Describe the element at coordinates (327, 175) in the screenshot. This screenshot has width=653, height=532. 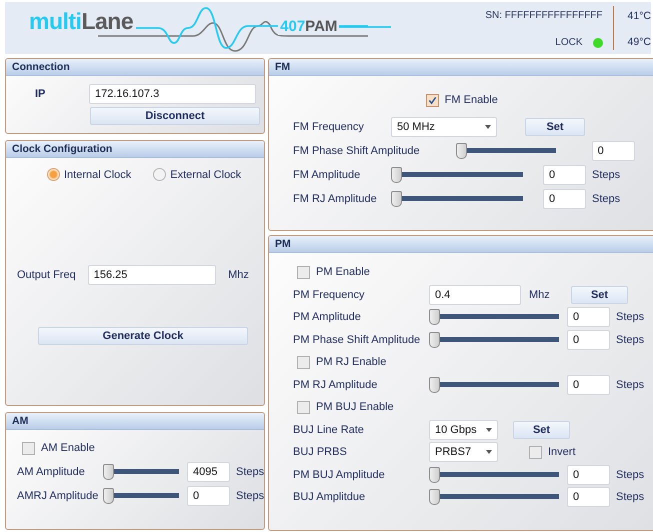
I see `field-label: FM Amplitude` at that location.